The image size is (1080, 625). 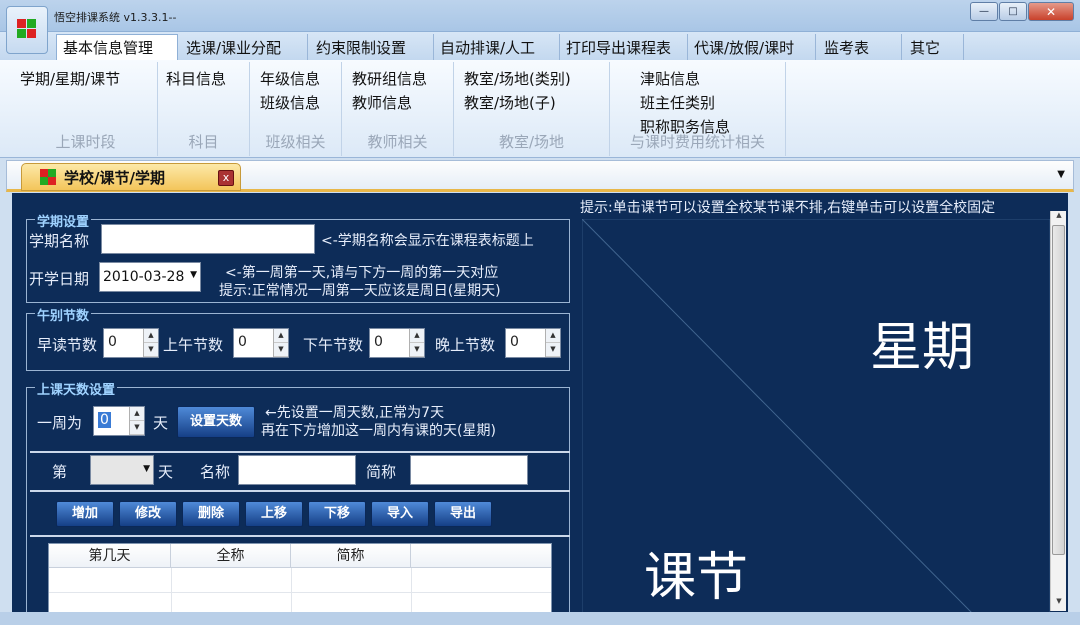 What do you see at coordinates (922, 348) in the screenshot?
I see `corner-label-weekday: 星期` at bounding box center [922, 348].